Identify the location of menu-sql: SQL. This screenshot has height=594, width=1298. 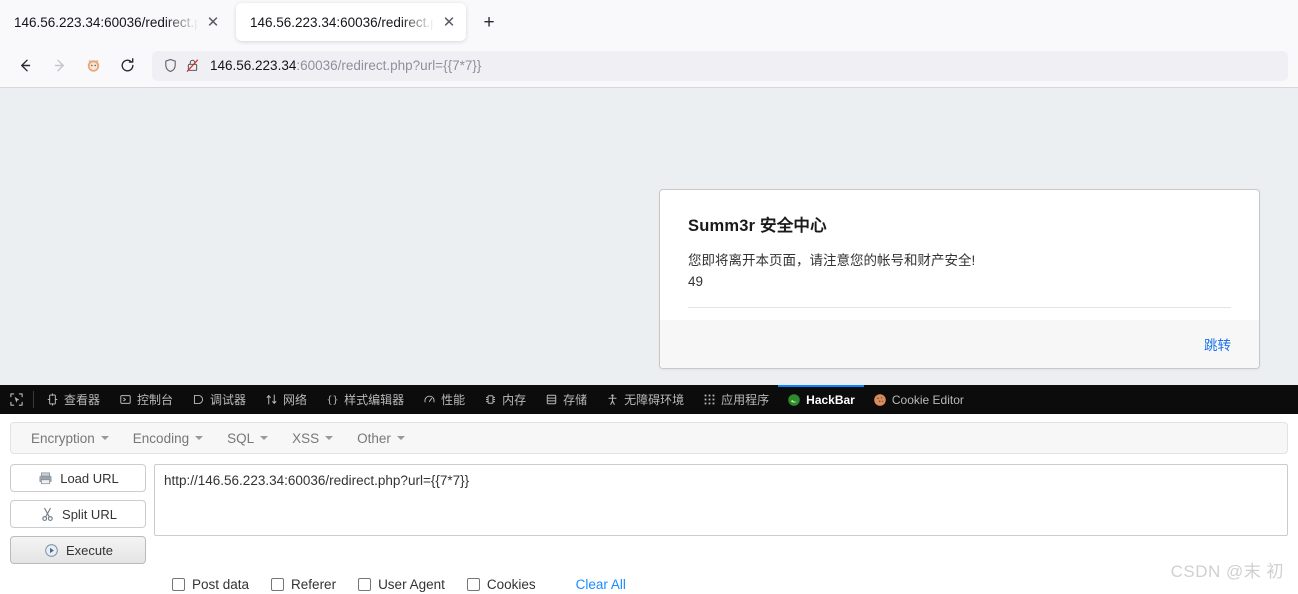
(247, 438).